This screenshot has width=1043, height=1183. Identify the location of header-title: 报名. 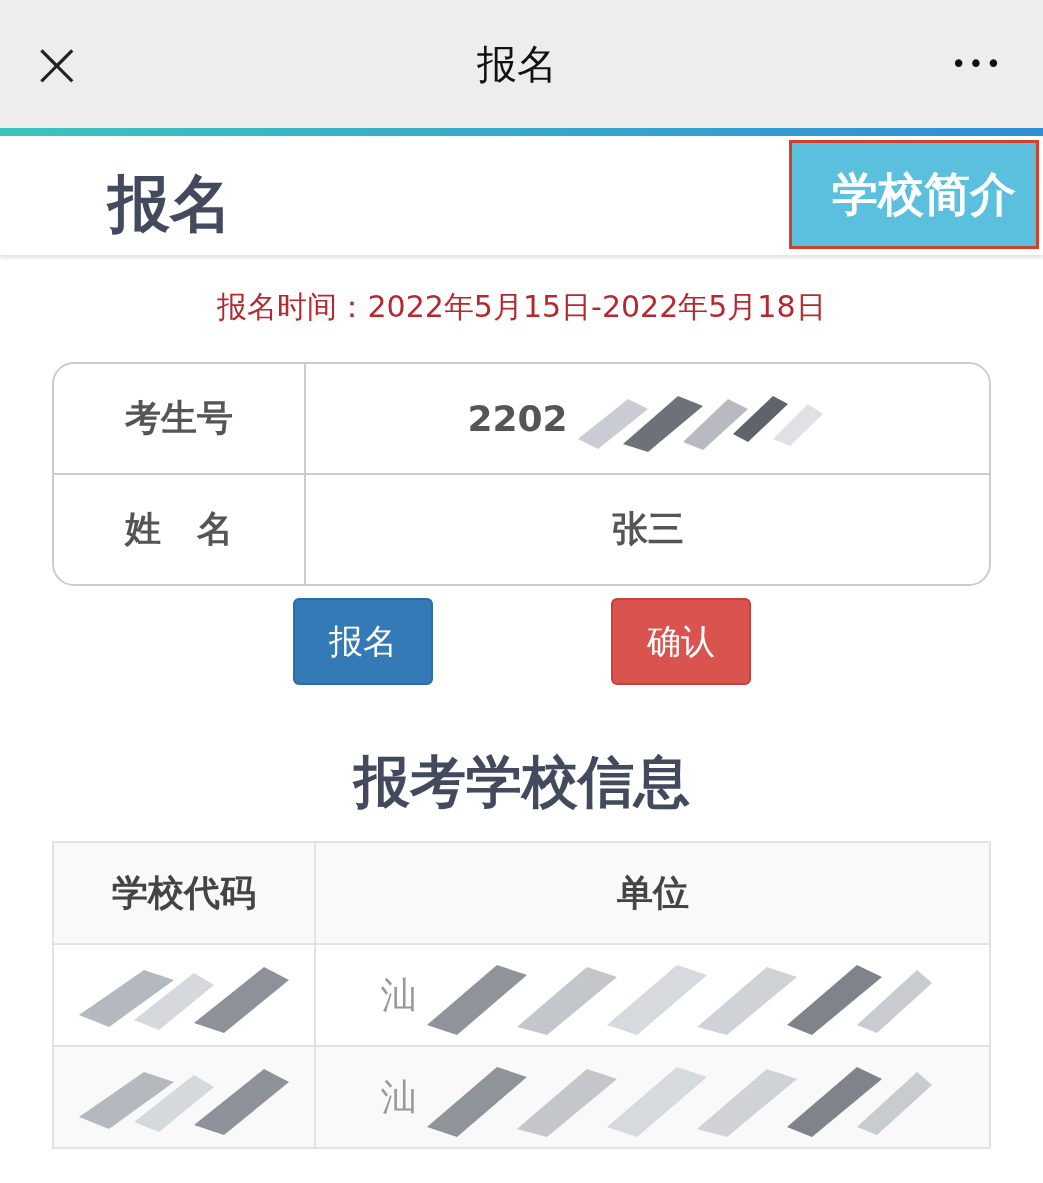
(168, 203).